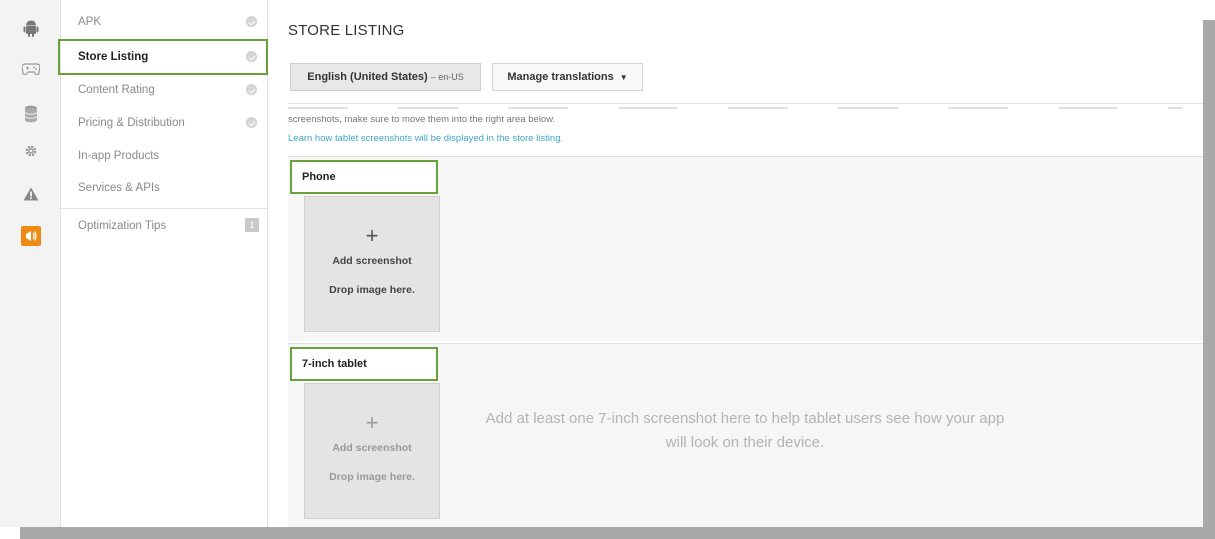 The image size is (1215, 539). I want to click on tablet-section-label: 7-inch tablet, so click(364, 364).